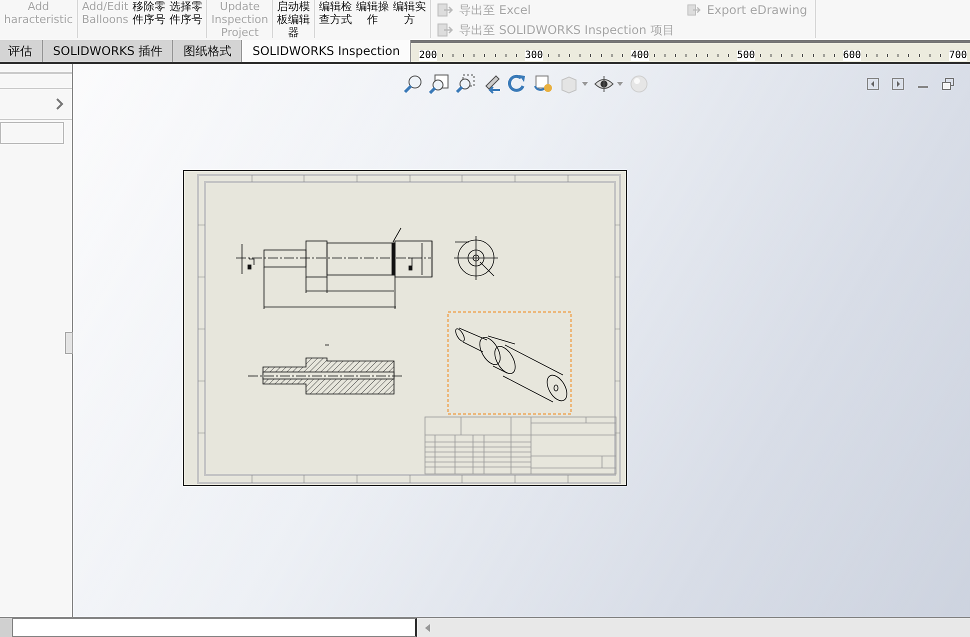  I want to click on ribbon-button: 编辑实 方, so click(410, 19).